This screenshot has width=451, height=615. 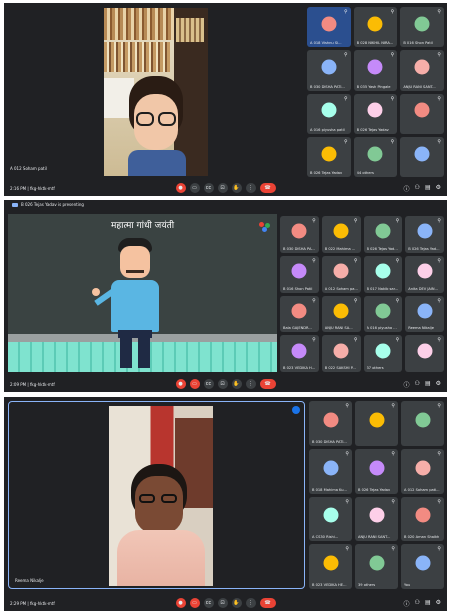 What do you see at coordinates (365, 173) in the screenshot?
I see `participant-name: 44 others` at bounding box center [365, 173].